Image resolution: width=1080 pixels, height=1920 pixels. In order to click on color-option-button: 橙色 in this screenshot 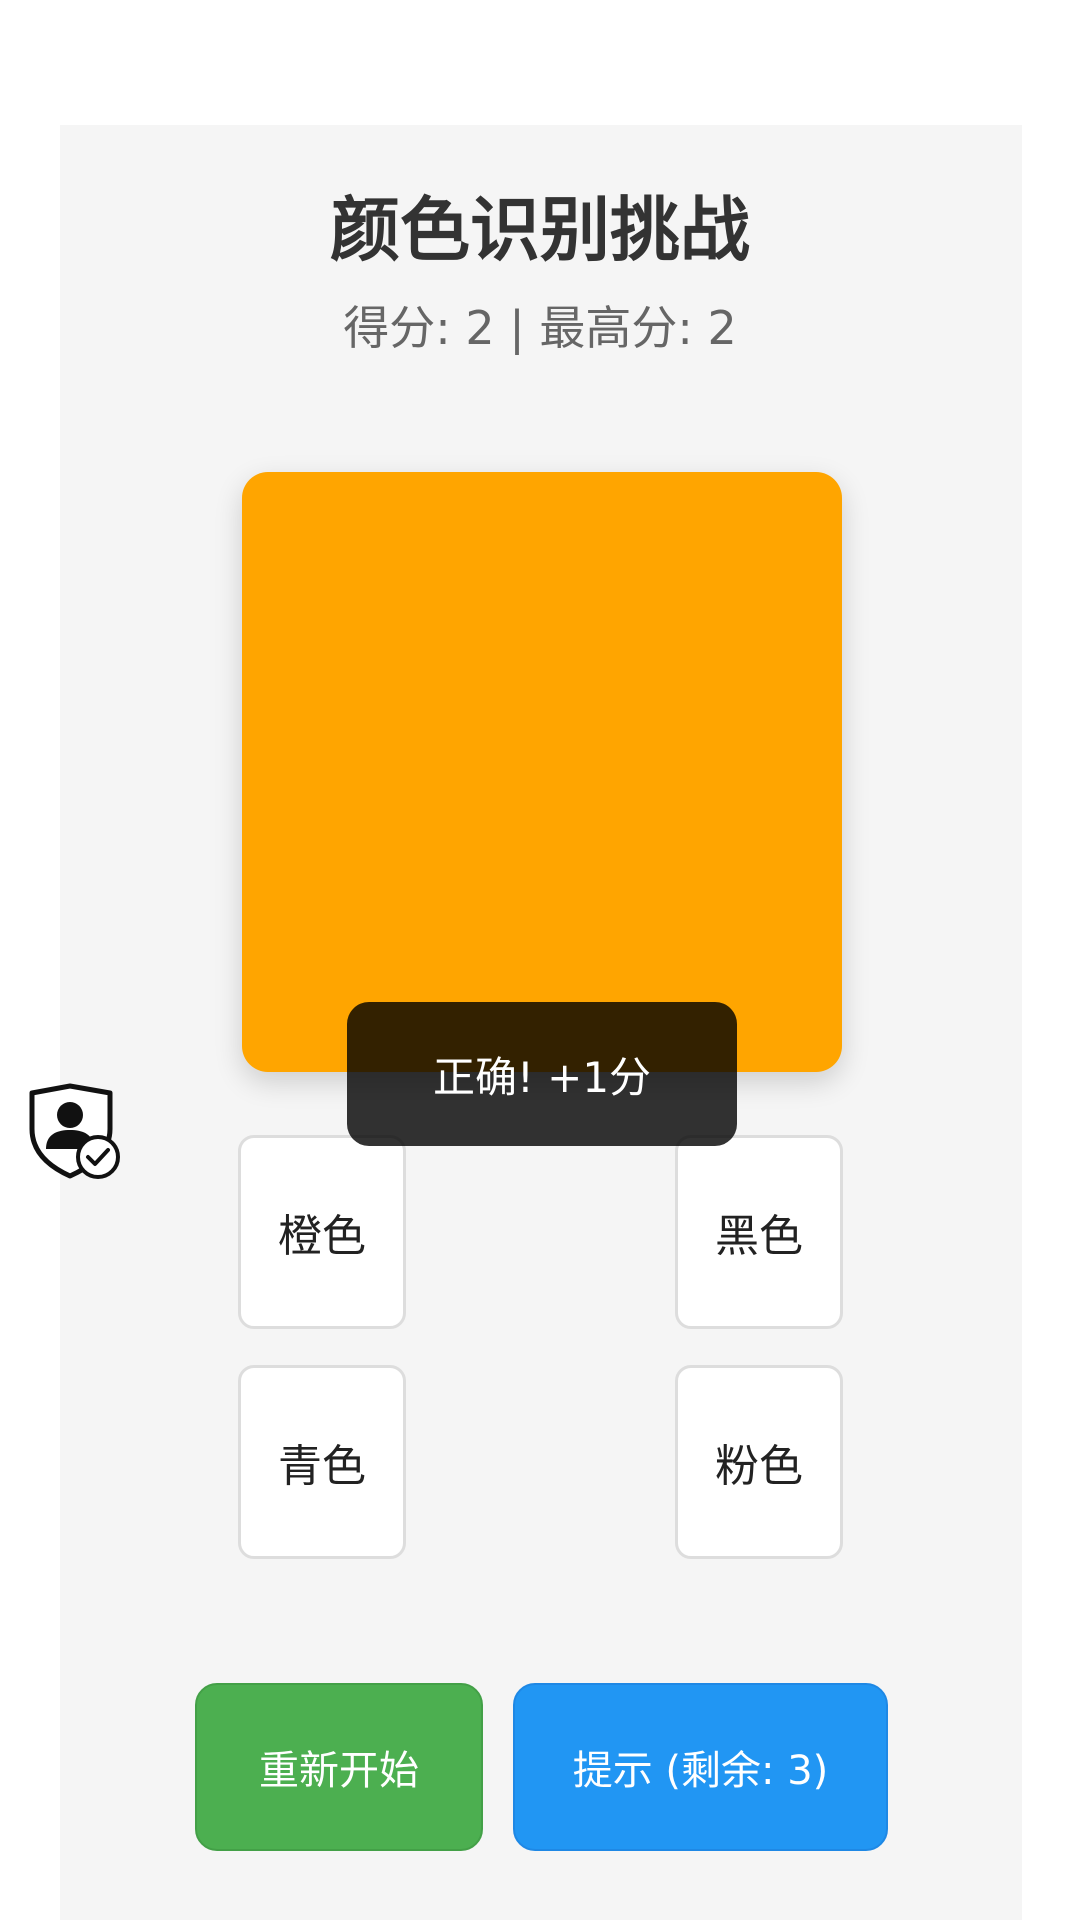, I will do `click(322, 1232)`.